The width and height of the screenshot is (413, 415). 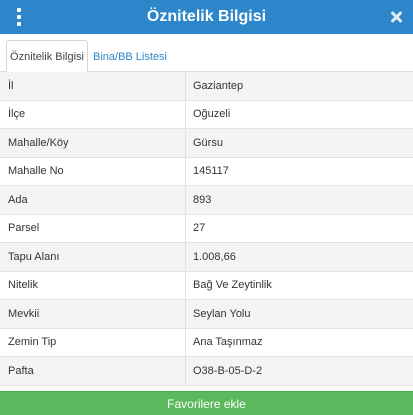 I want to click on table-row: Tapu Alanı 1.008,66, so click(x=206, y=257).